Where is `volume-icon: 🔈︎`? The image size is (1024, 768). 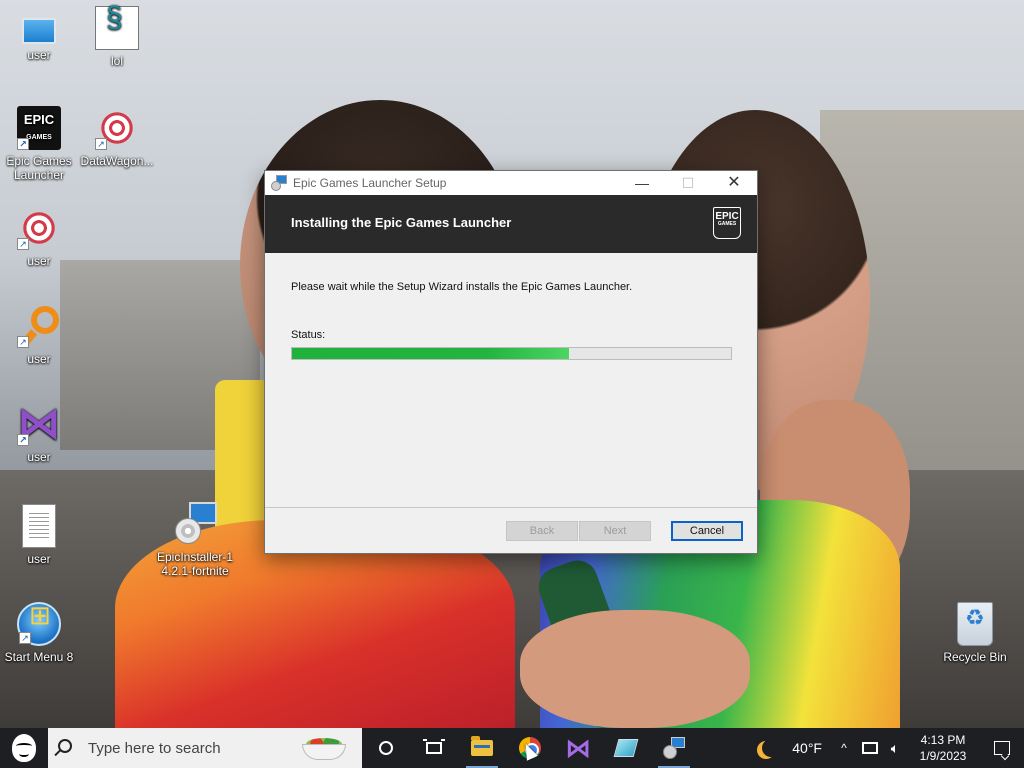 volume-icon: 🔈︎ is located at coordinates (895, 748).